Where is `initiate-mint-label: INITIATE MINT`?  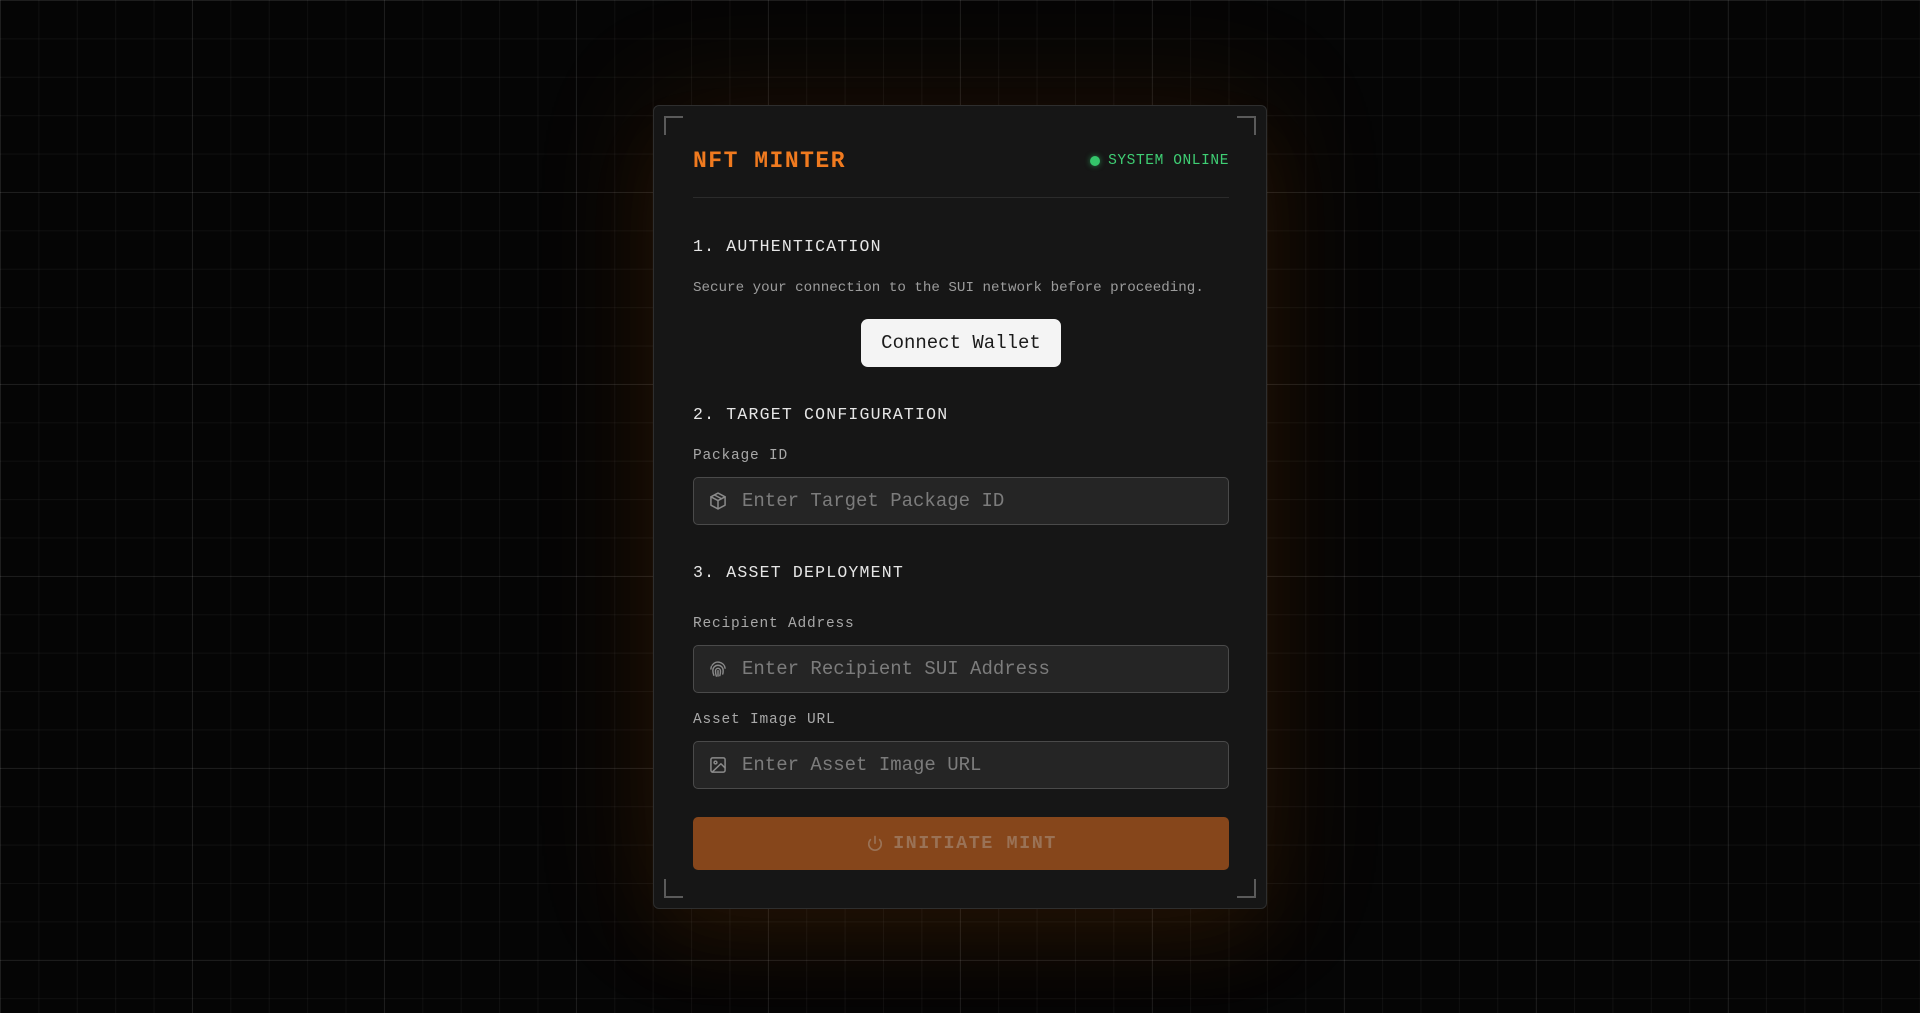
initiate-mint-label: INITIATE MINT is located at coordinates (975, 843).